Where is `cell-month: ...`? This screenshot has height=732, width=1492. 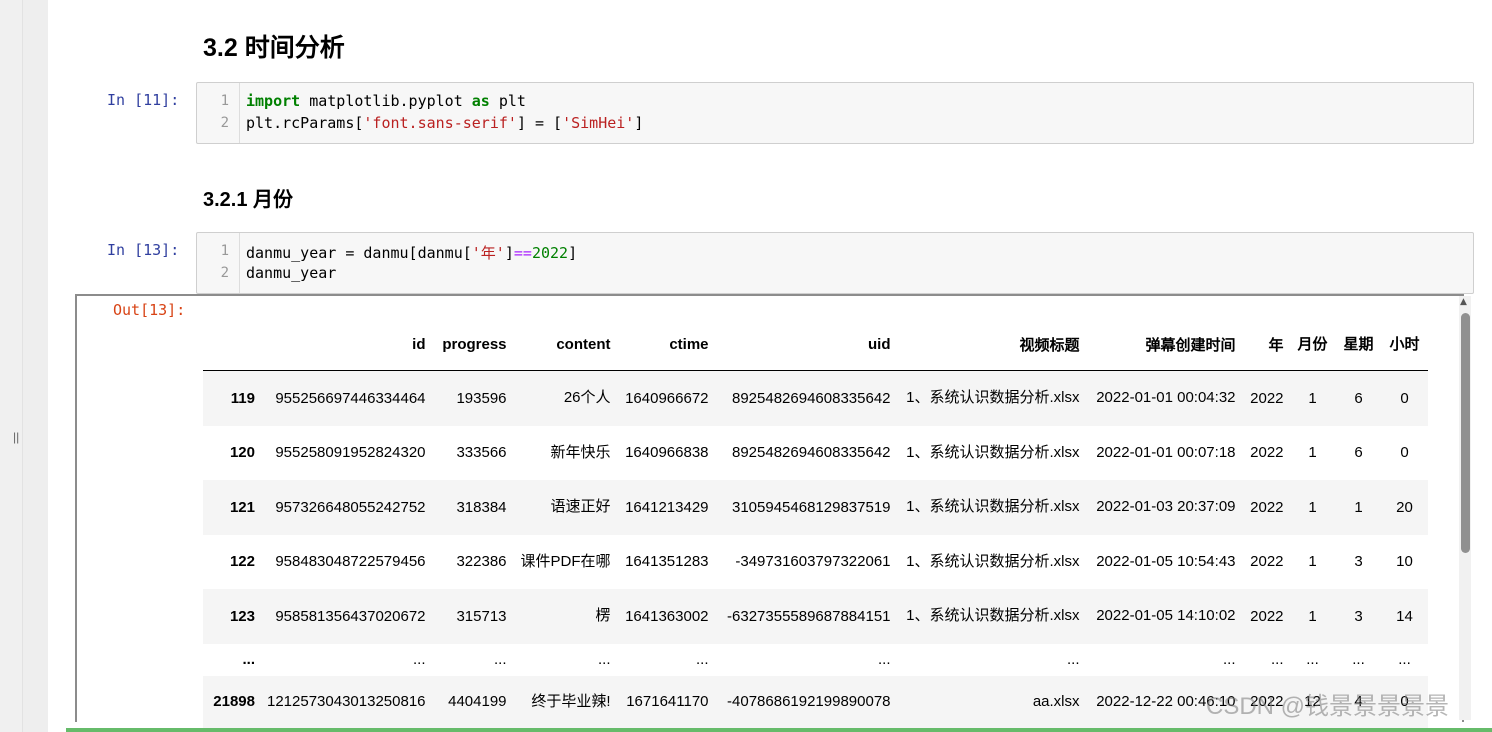
cell-month: ... is located at coordinates (1312, 659).